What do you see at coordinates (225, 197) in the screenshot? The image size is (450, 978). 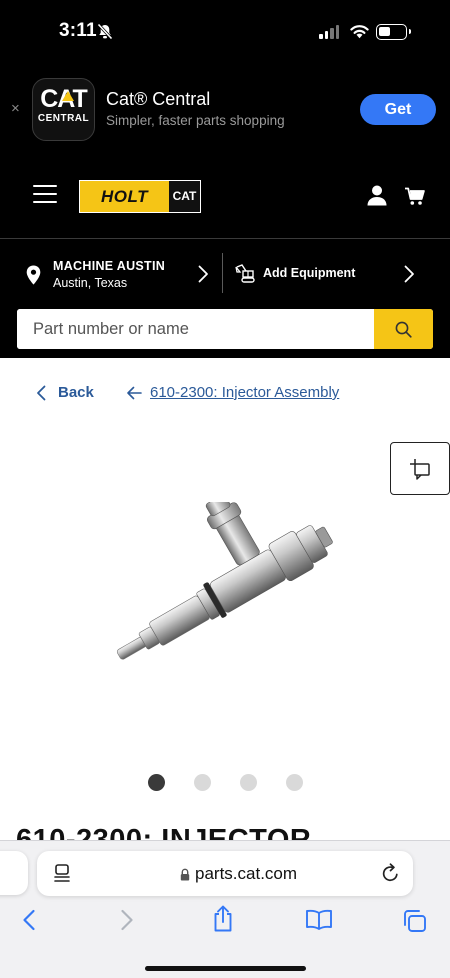 I see `site-header: HOLT CAT` at bounding box center [225, 197].